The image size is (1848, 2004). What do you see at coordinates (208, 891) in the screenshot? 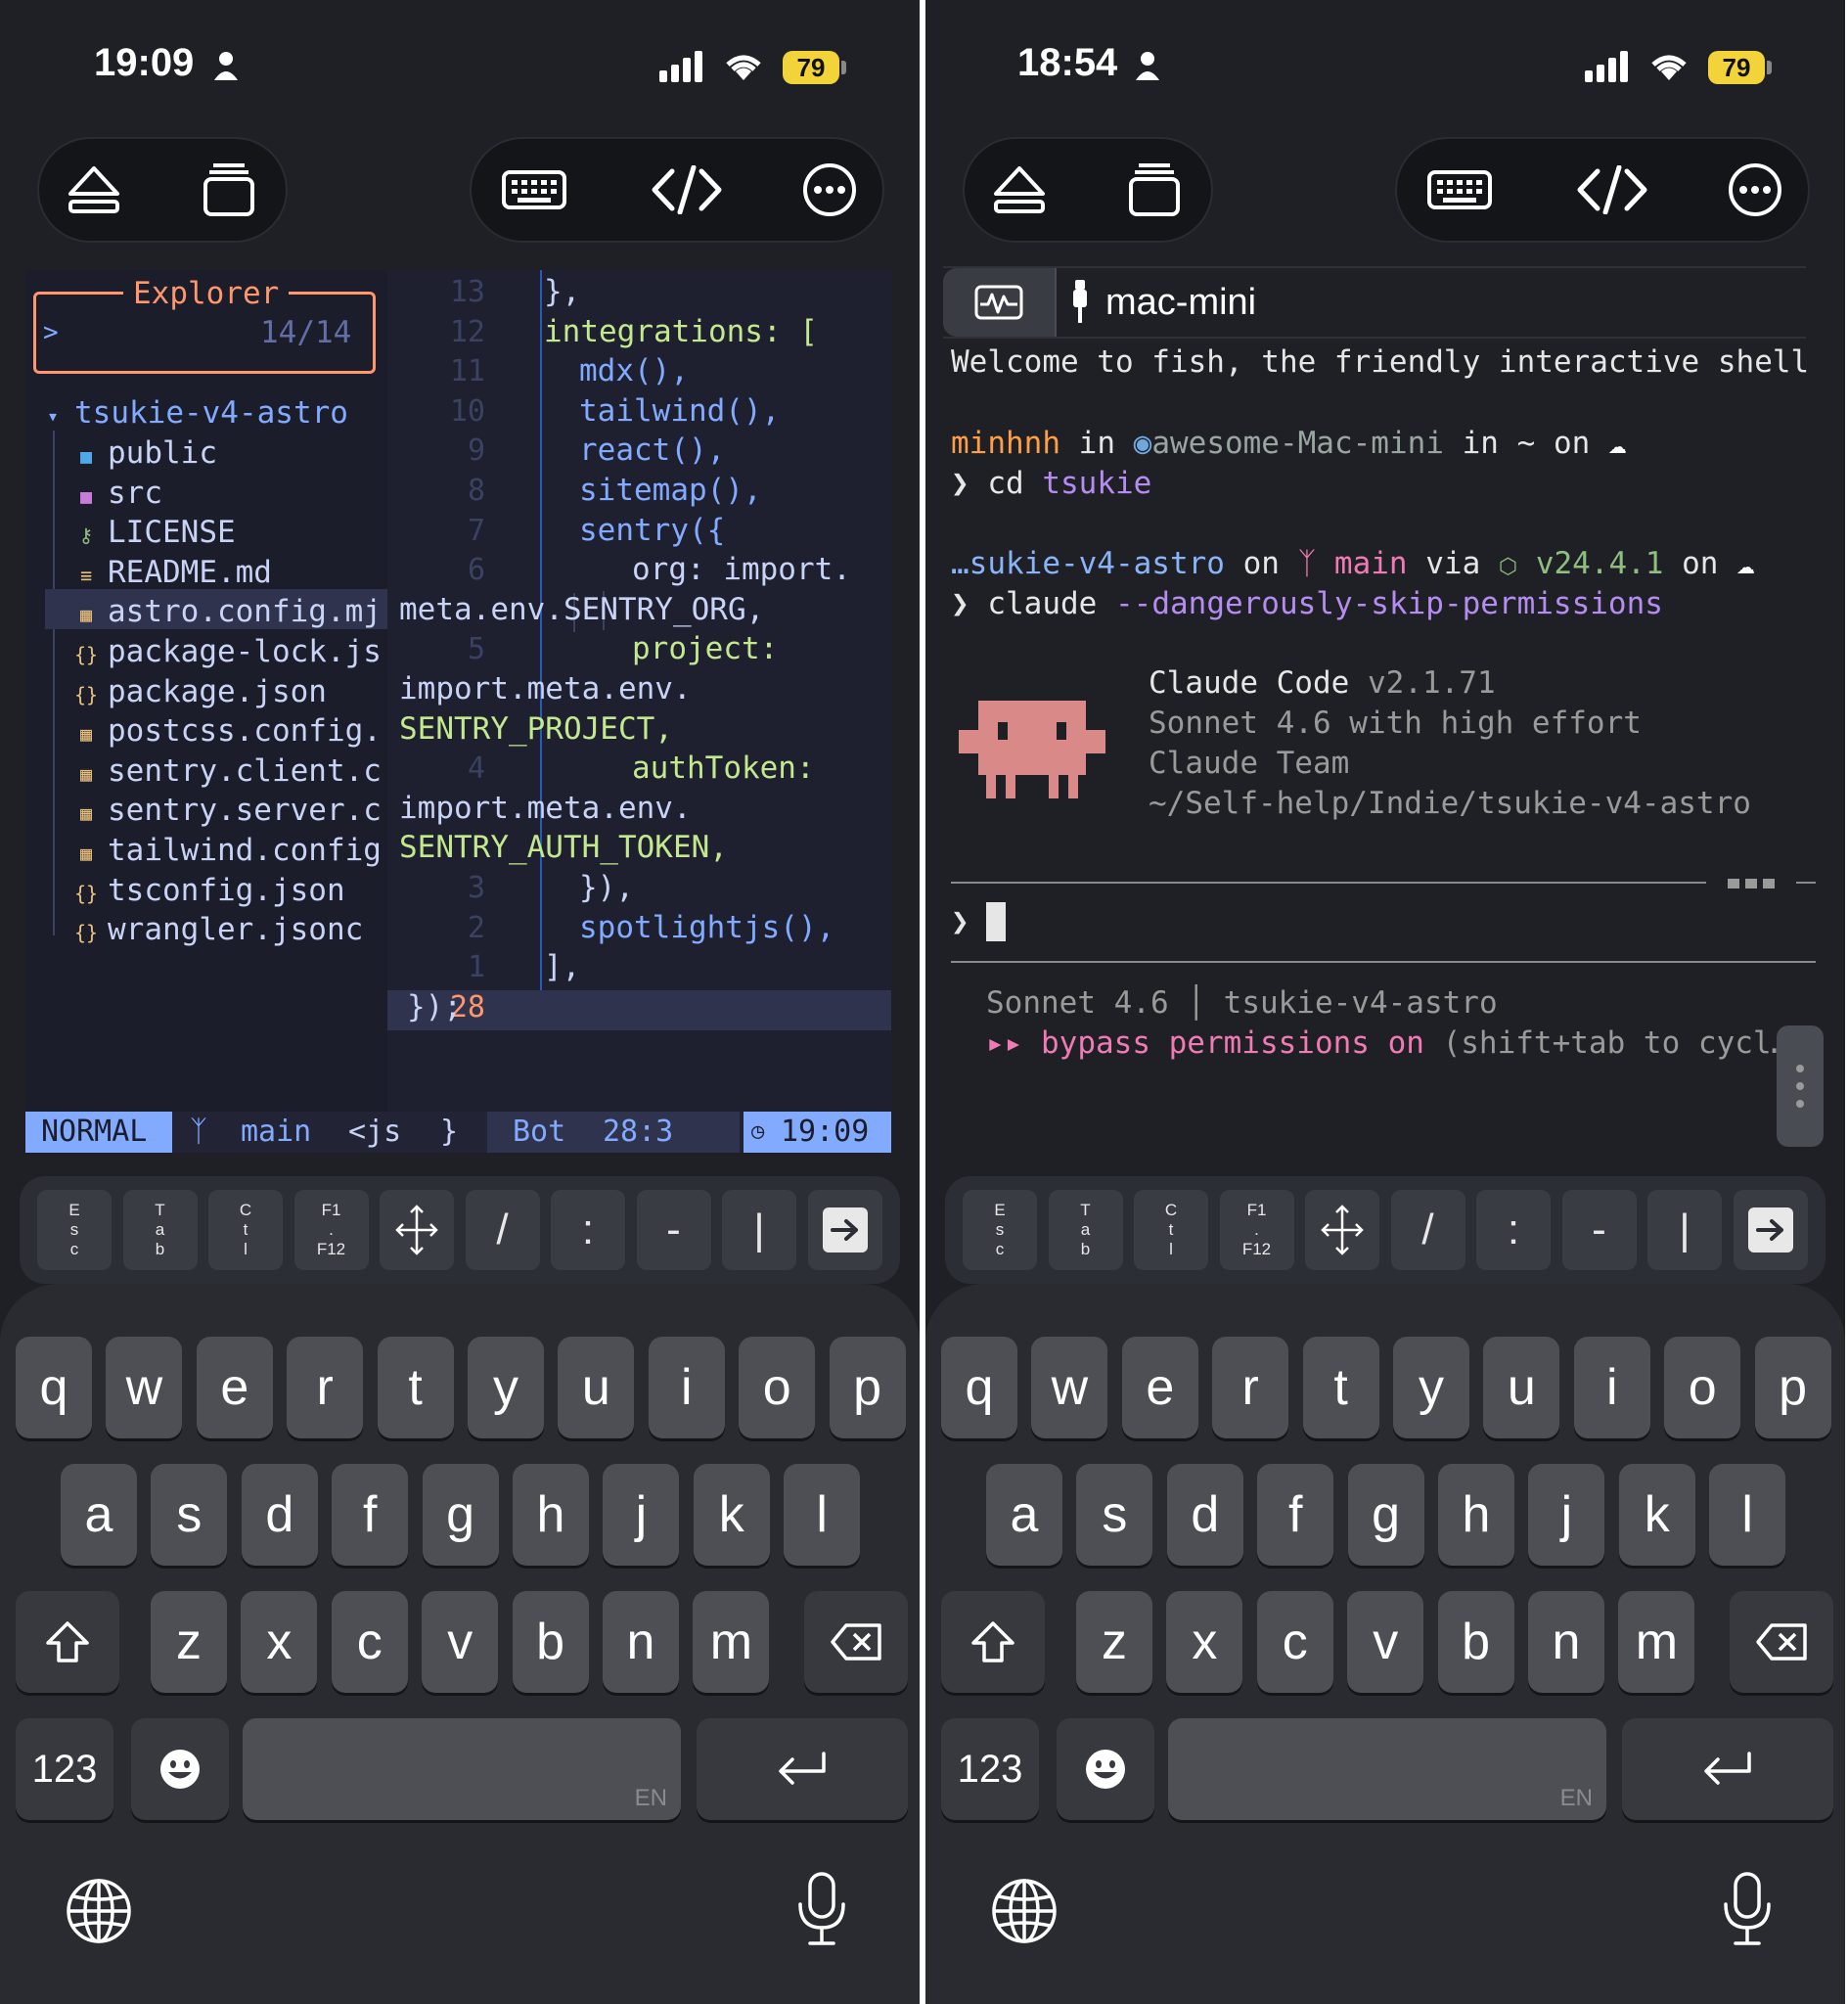
I see `tree-item: {} tsconfig.json` at bounding box center [208, 891].